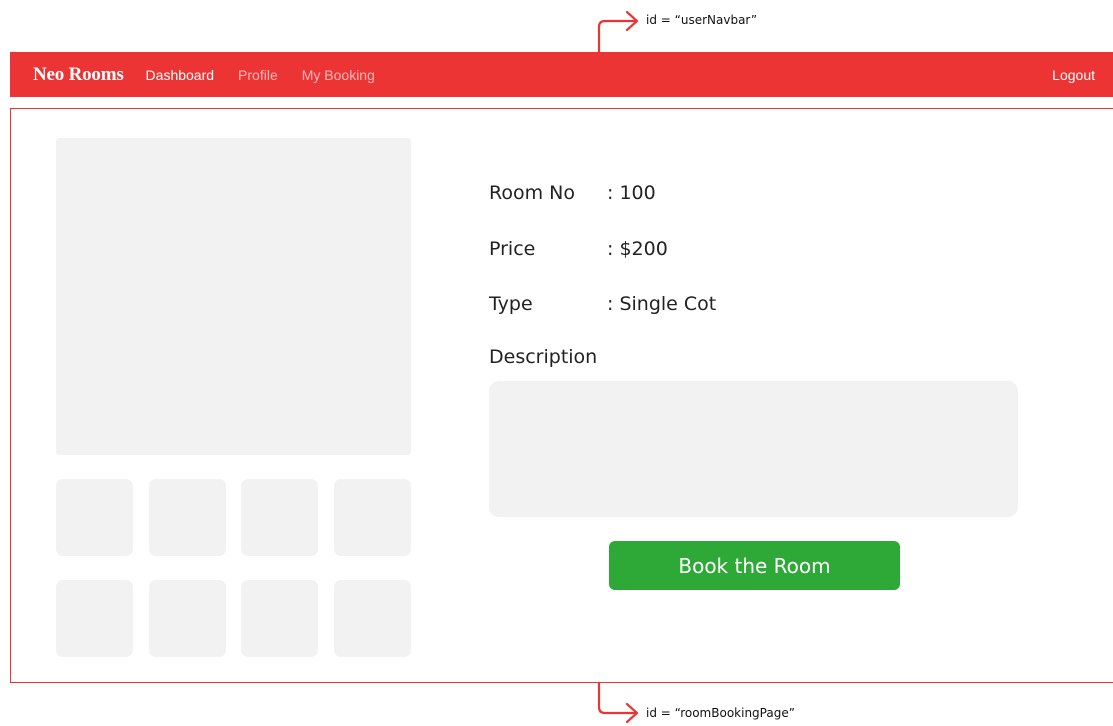 Image resolution: width=1113 pixels, height=726 pixels. Describe the element at coordinates (258, 75) in the screenshot. I see `nav-link-profile: Profile` at that location.